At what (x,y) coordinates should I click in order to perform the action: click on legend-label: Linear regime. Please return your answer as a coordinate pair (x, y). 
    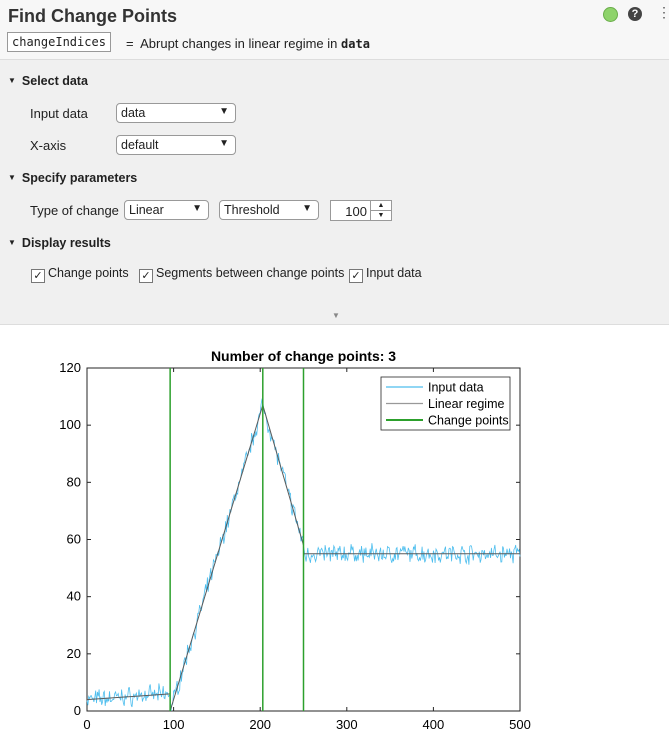
    Looking at the image, I should click on (466, 404).